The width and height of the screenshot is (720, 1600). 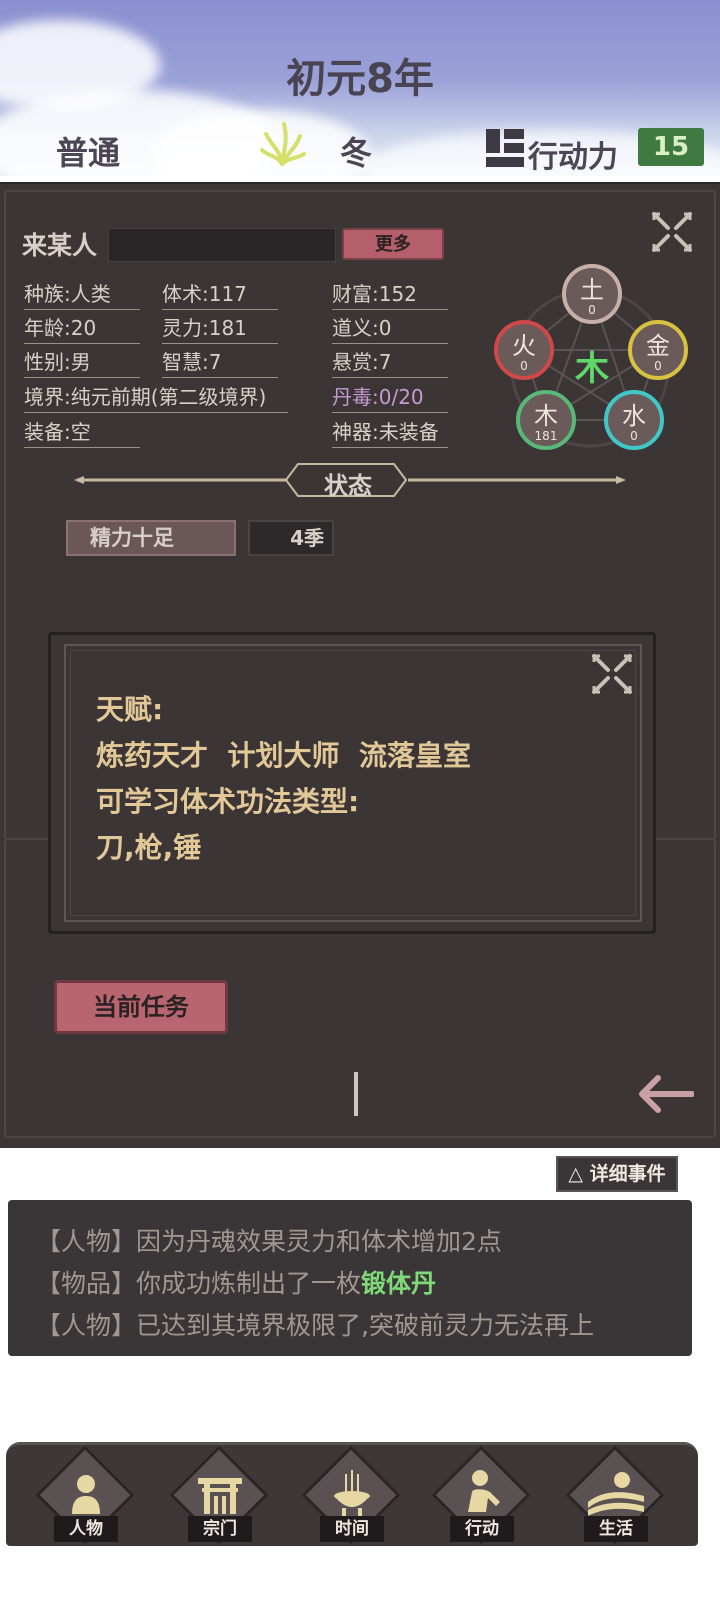 What do you see at coordinates (141, 1007) in the screenshot?
I see `current-task-button: 当前任务` at bounding box center [141, 1007].